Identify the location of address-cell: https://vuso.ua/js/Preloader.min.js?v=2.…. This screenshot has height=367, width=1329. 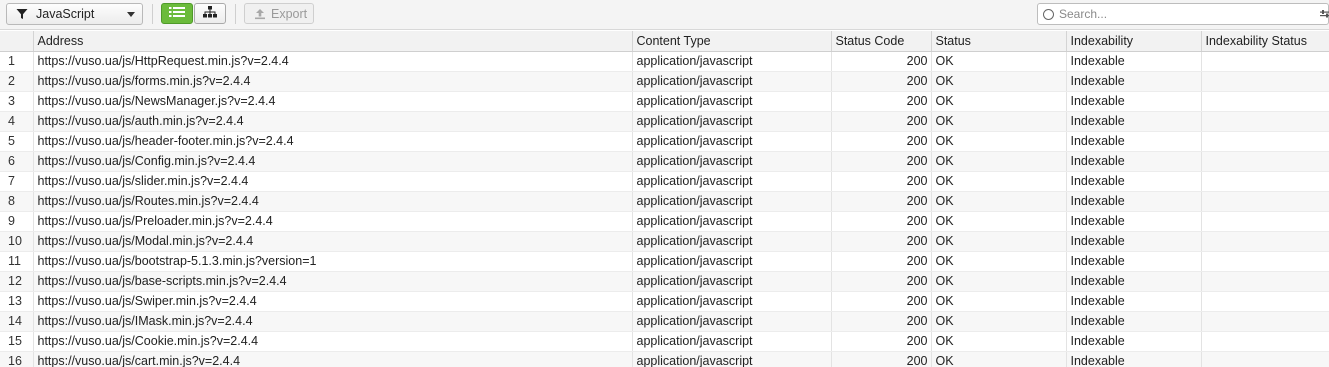
(333, 221).